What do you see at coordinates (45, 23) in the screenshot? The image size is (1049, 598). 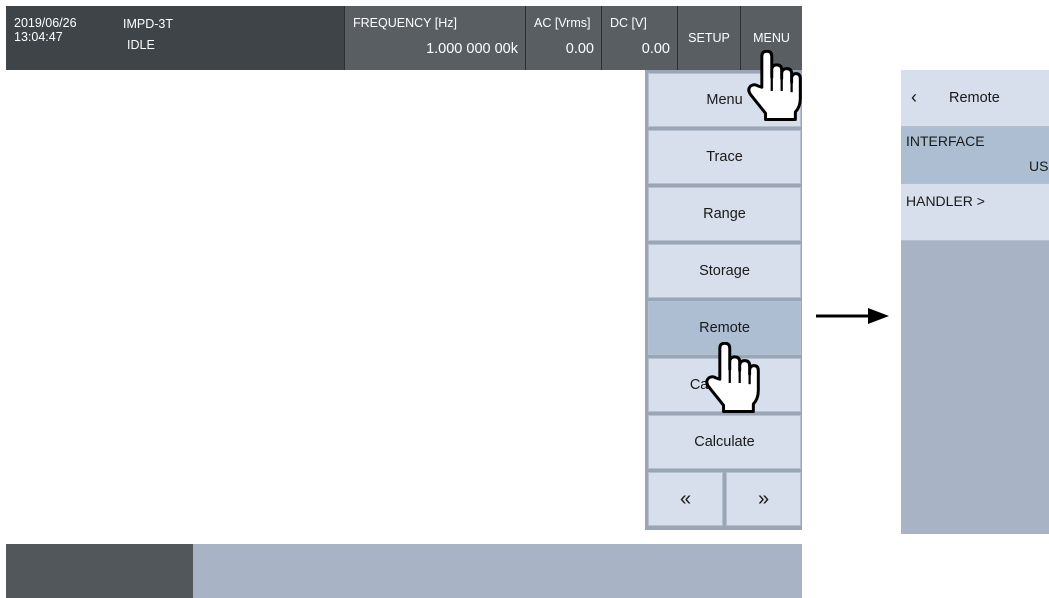 I see `date-text: 2019/06/26` at bounding box center [45, 23].